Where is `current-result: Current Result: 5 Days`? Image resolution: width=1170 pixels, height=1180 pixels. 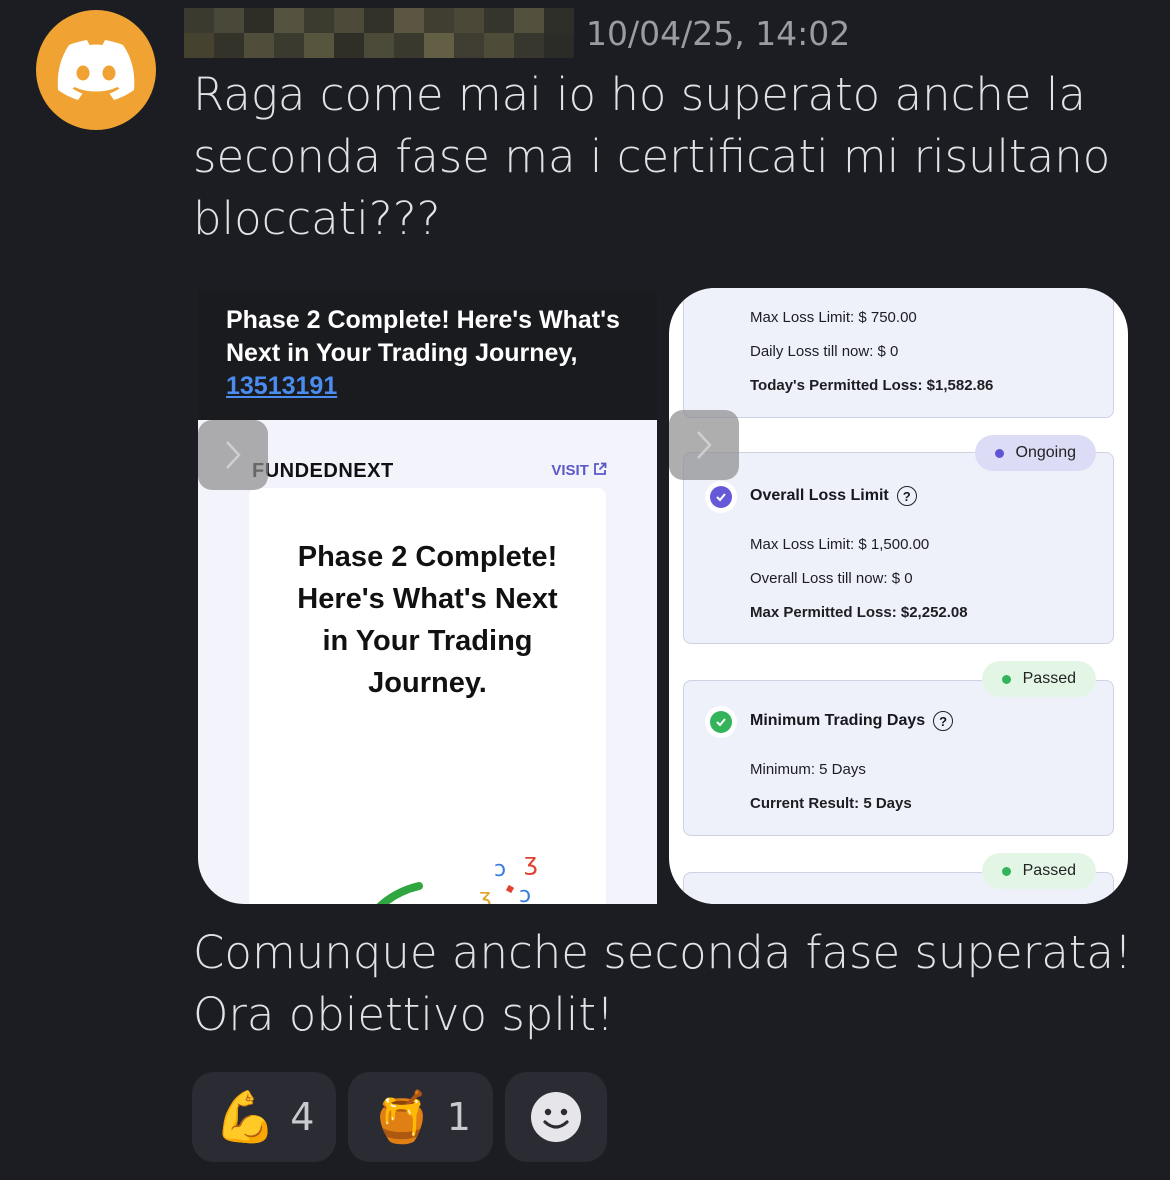
current-result: Current Result: 5 Days is located at coordinates (831, 803).